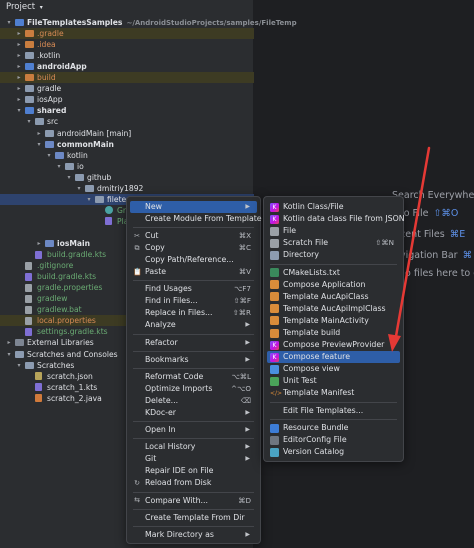  I want to click on folder-icon, so click(29, 45).